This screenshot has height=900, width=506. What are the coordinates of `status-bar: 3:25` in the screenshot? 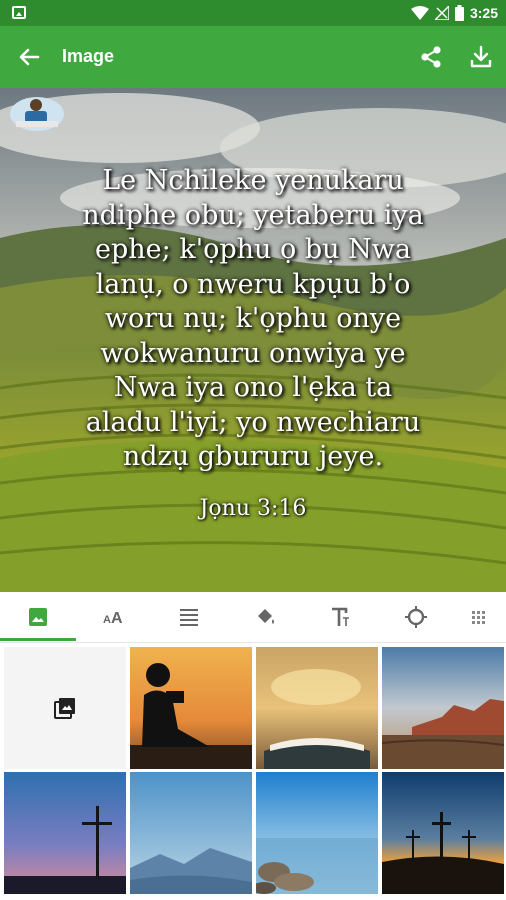 It's located at (253, 13).